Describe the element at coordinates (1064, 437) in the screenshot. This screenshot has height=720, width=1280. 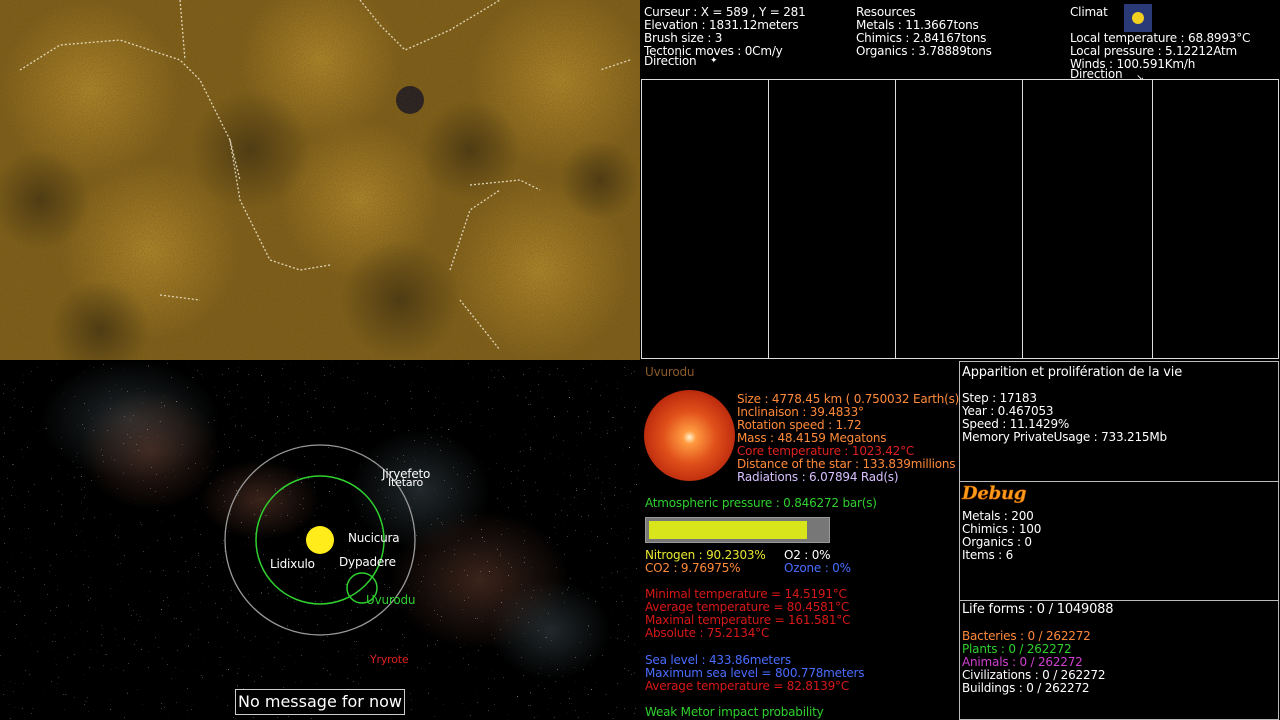
I see `memory-readout: Memory PrivateUsage : 733.215Mb` at that location.